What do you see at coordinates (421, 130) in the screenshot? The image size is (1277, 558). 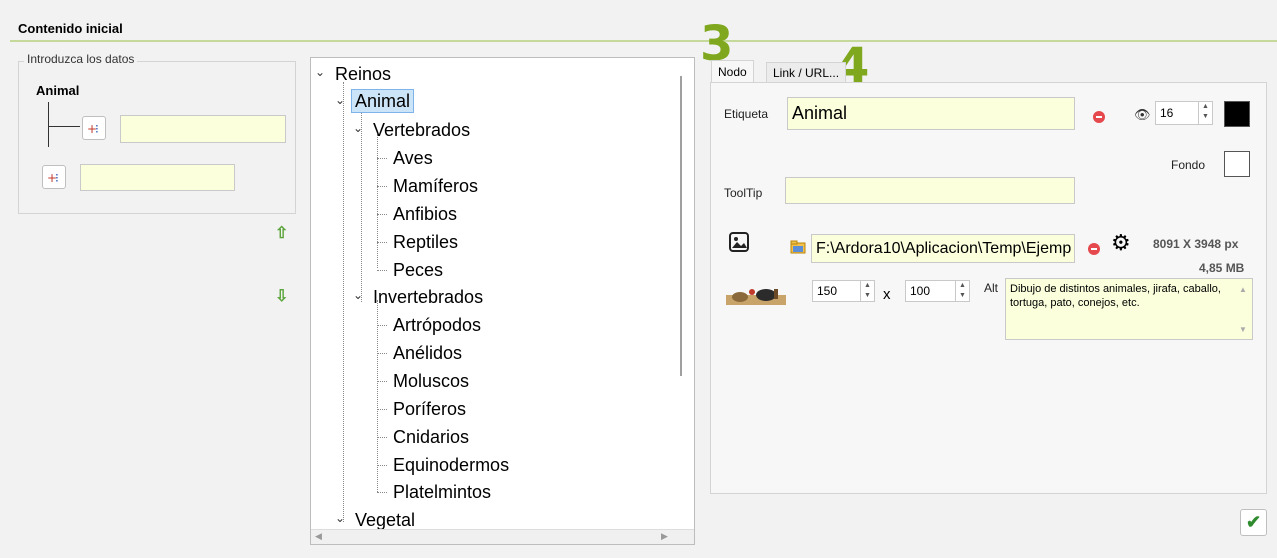 I see `tree-node-vertebrados: Vertebrados` at bounding box center [421, 130].